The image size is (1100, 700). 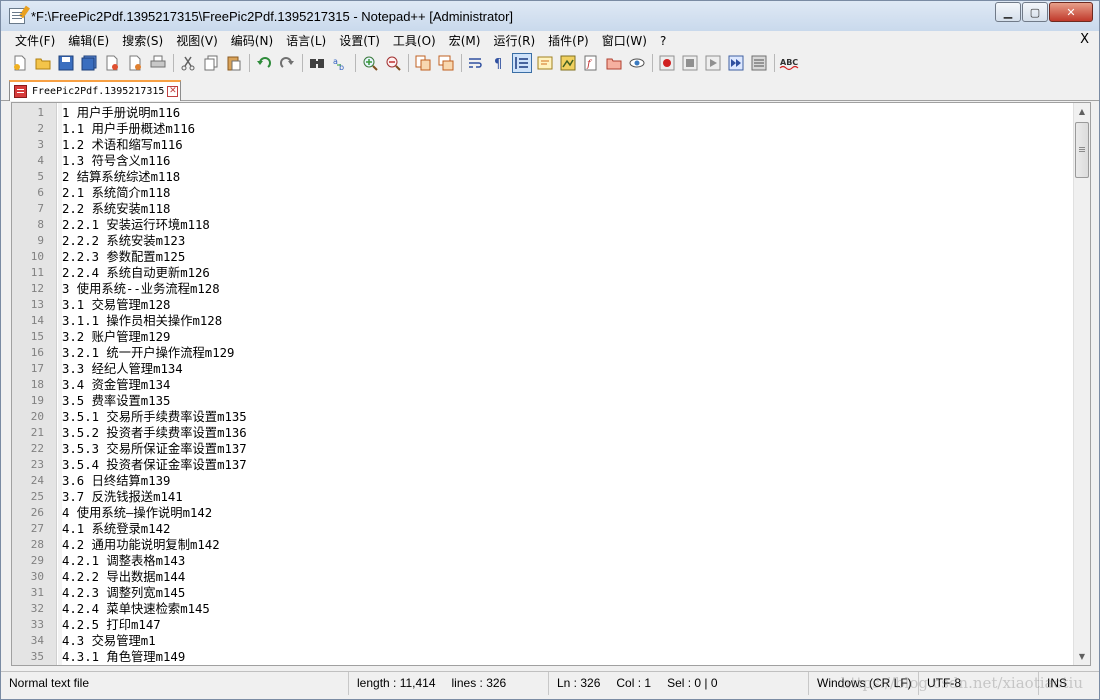 What do you see at coordinates (122, 369) in the screenshot?
I see `text-line: 3.3 经纪人管理m134` at bounding box center [122, 369].